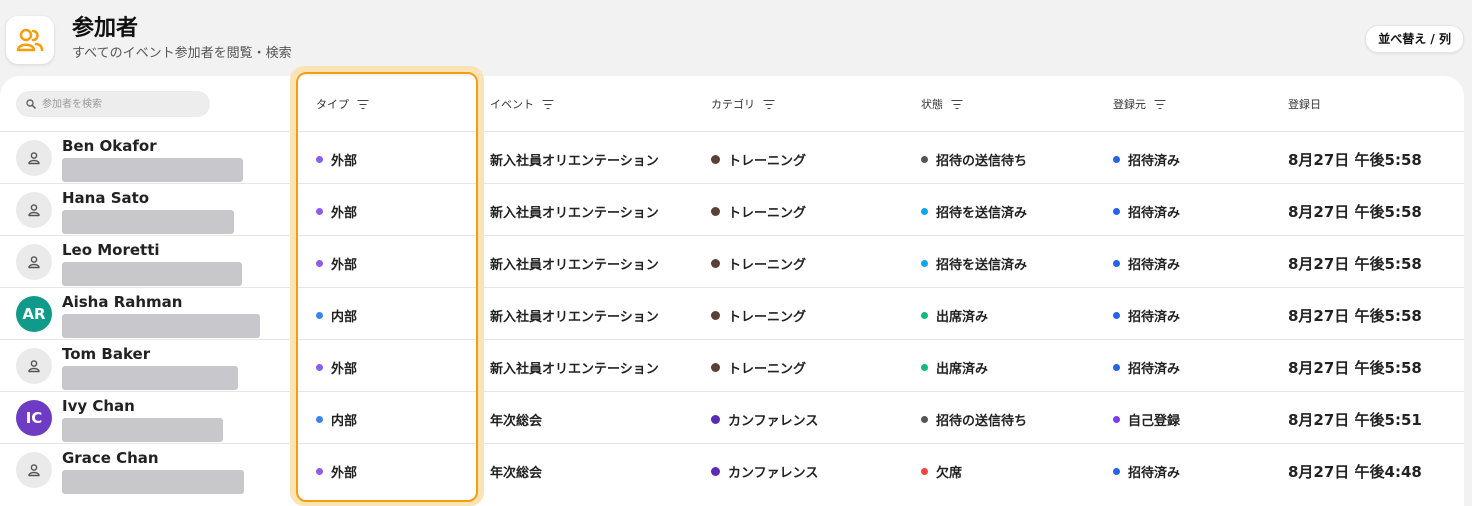  I want to click on status-label: 招待の送信待ち, so click(982, 161).